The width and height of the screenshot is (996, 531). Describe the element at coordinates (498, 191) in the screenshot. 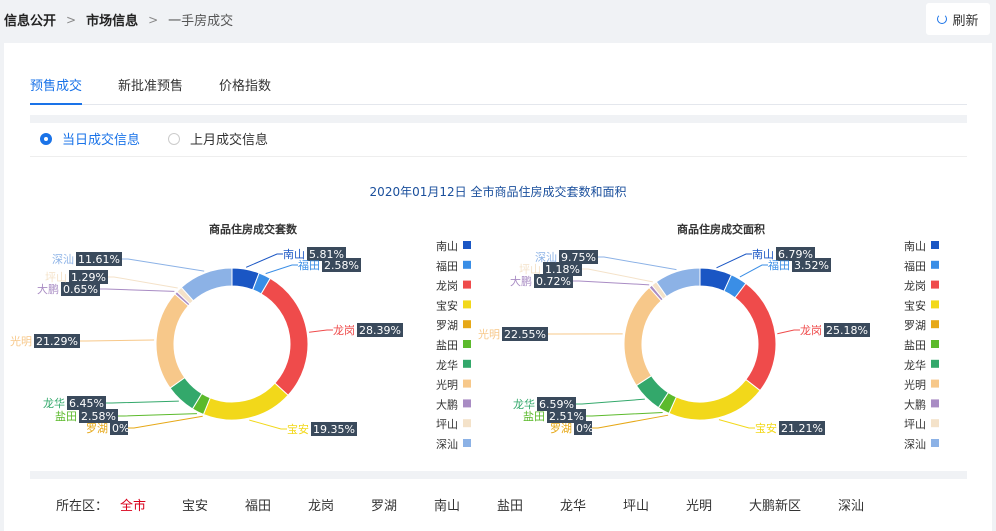

I see `chart-main-title: 2020年01月12日 全市商品住房成交套数和面积` at that location.